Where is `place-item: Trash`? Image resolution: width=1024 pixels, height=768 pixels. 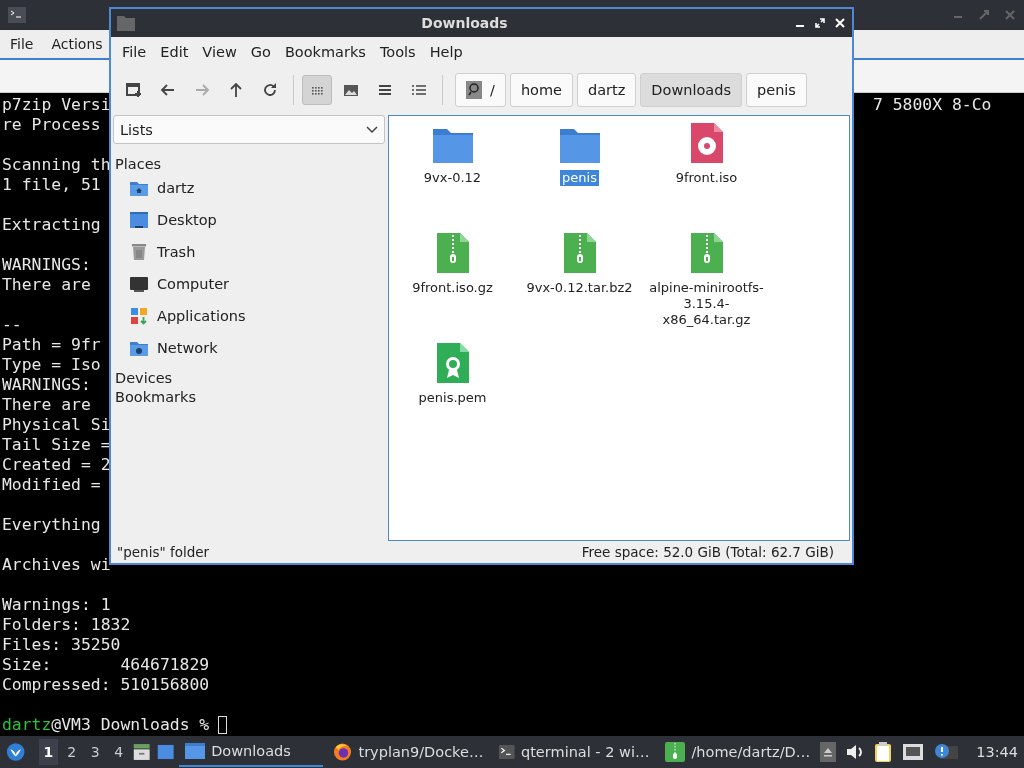
place-item: Trash is located at coordinates (154, 252).